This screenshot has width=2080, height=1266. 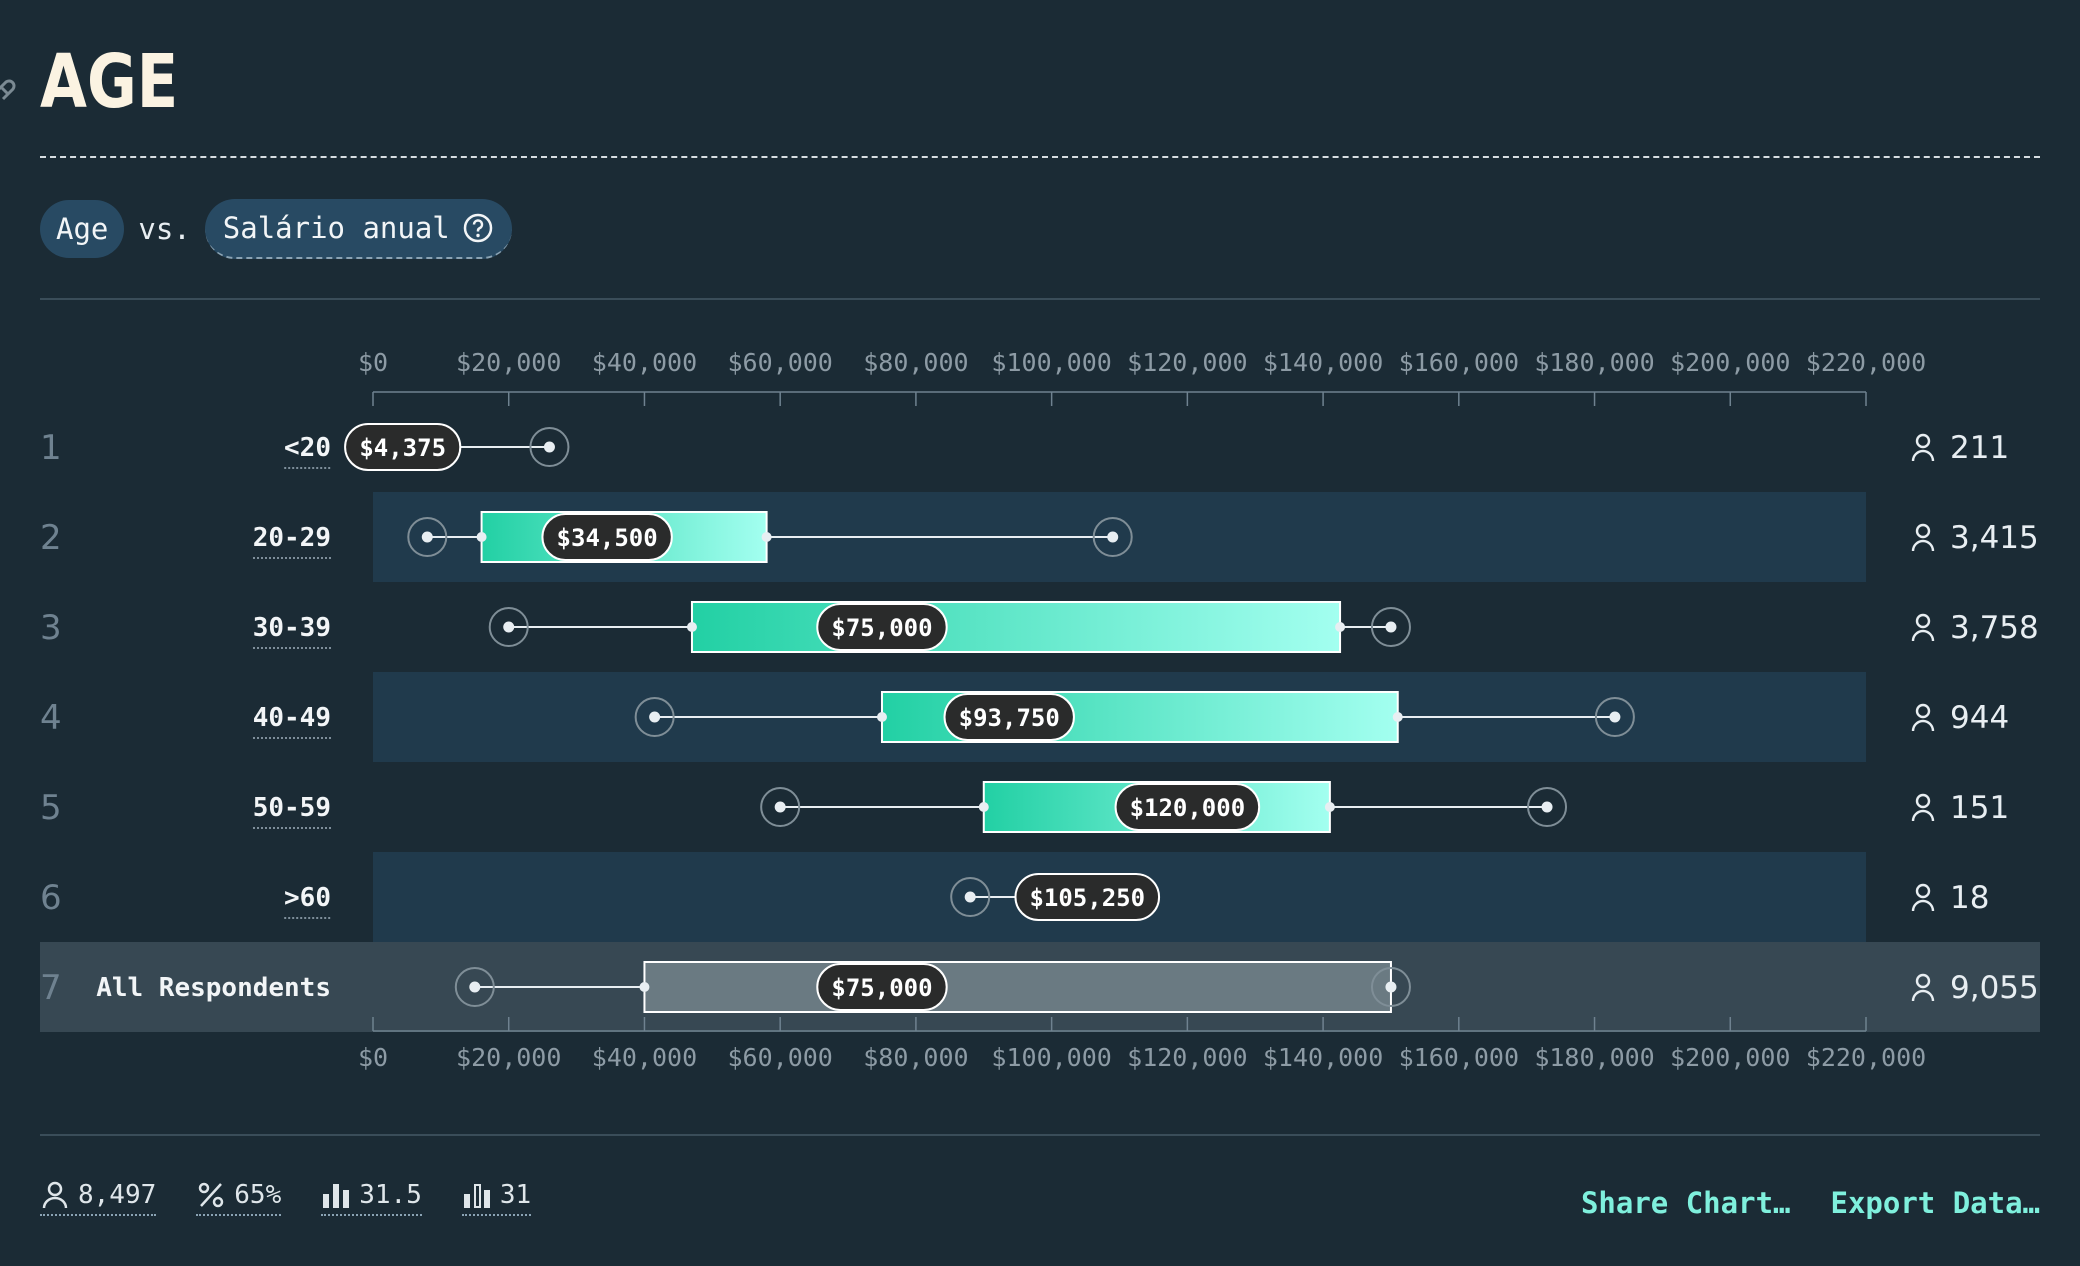 What do you see at coordinates (1594, 1057) in the screenshot?
I see `bottom-axis-tick-label: $180,000` at bounding box center [1594, 1057].